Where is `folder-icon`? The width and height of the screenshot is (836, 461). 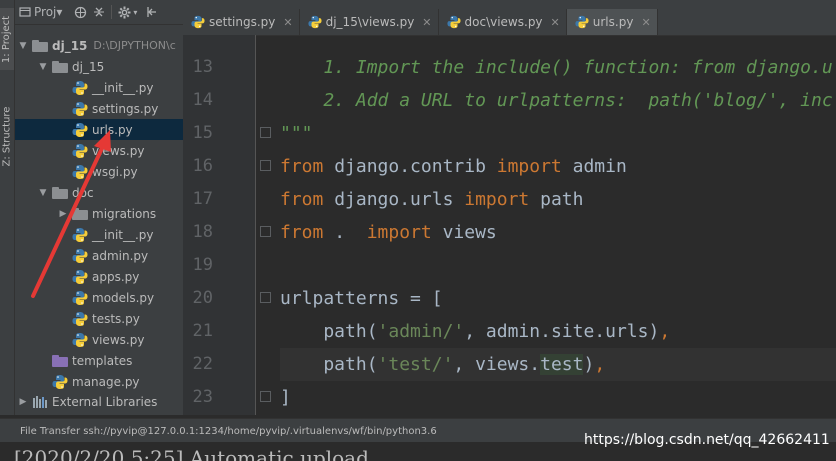
folder-icon is located at coordinates (60, 66).